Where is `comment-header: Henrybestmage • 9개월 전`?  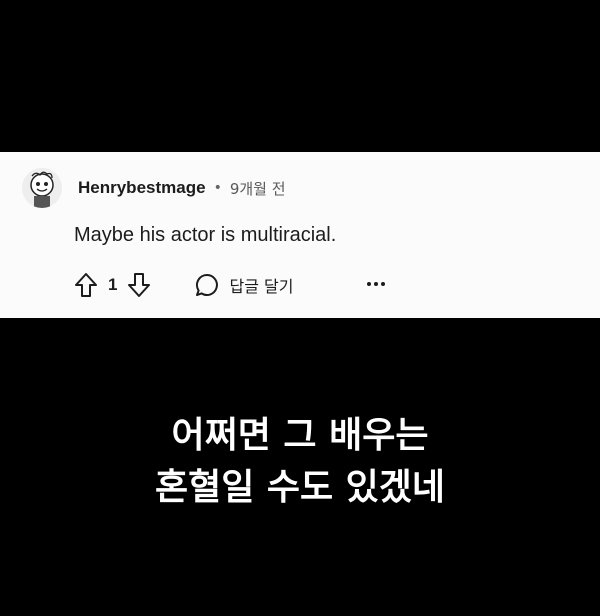
comment-header: Henrybestmage • 9개월 전 is located at coordinates (154, 188).